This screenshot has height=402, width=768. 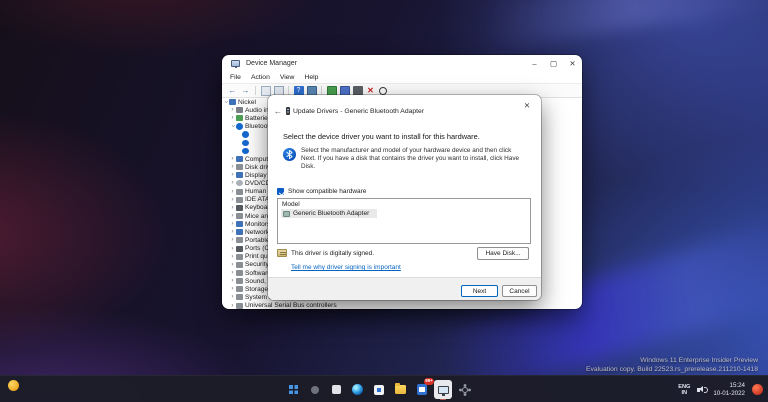 What do you see at coordinates (239, 281) in the screenshot?
I see `sound-icon` at bounding box center [239, 281].